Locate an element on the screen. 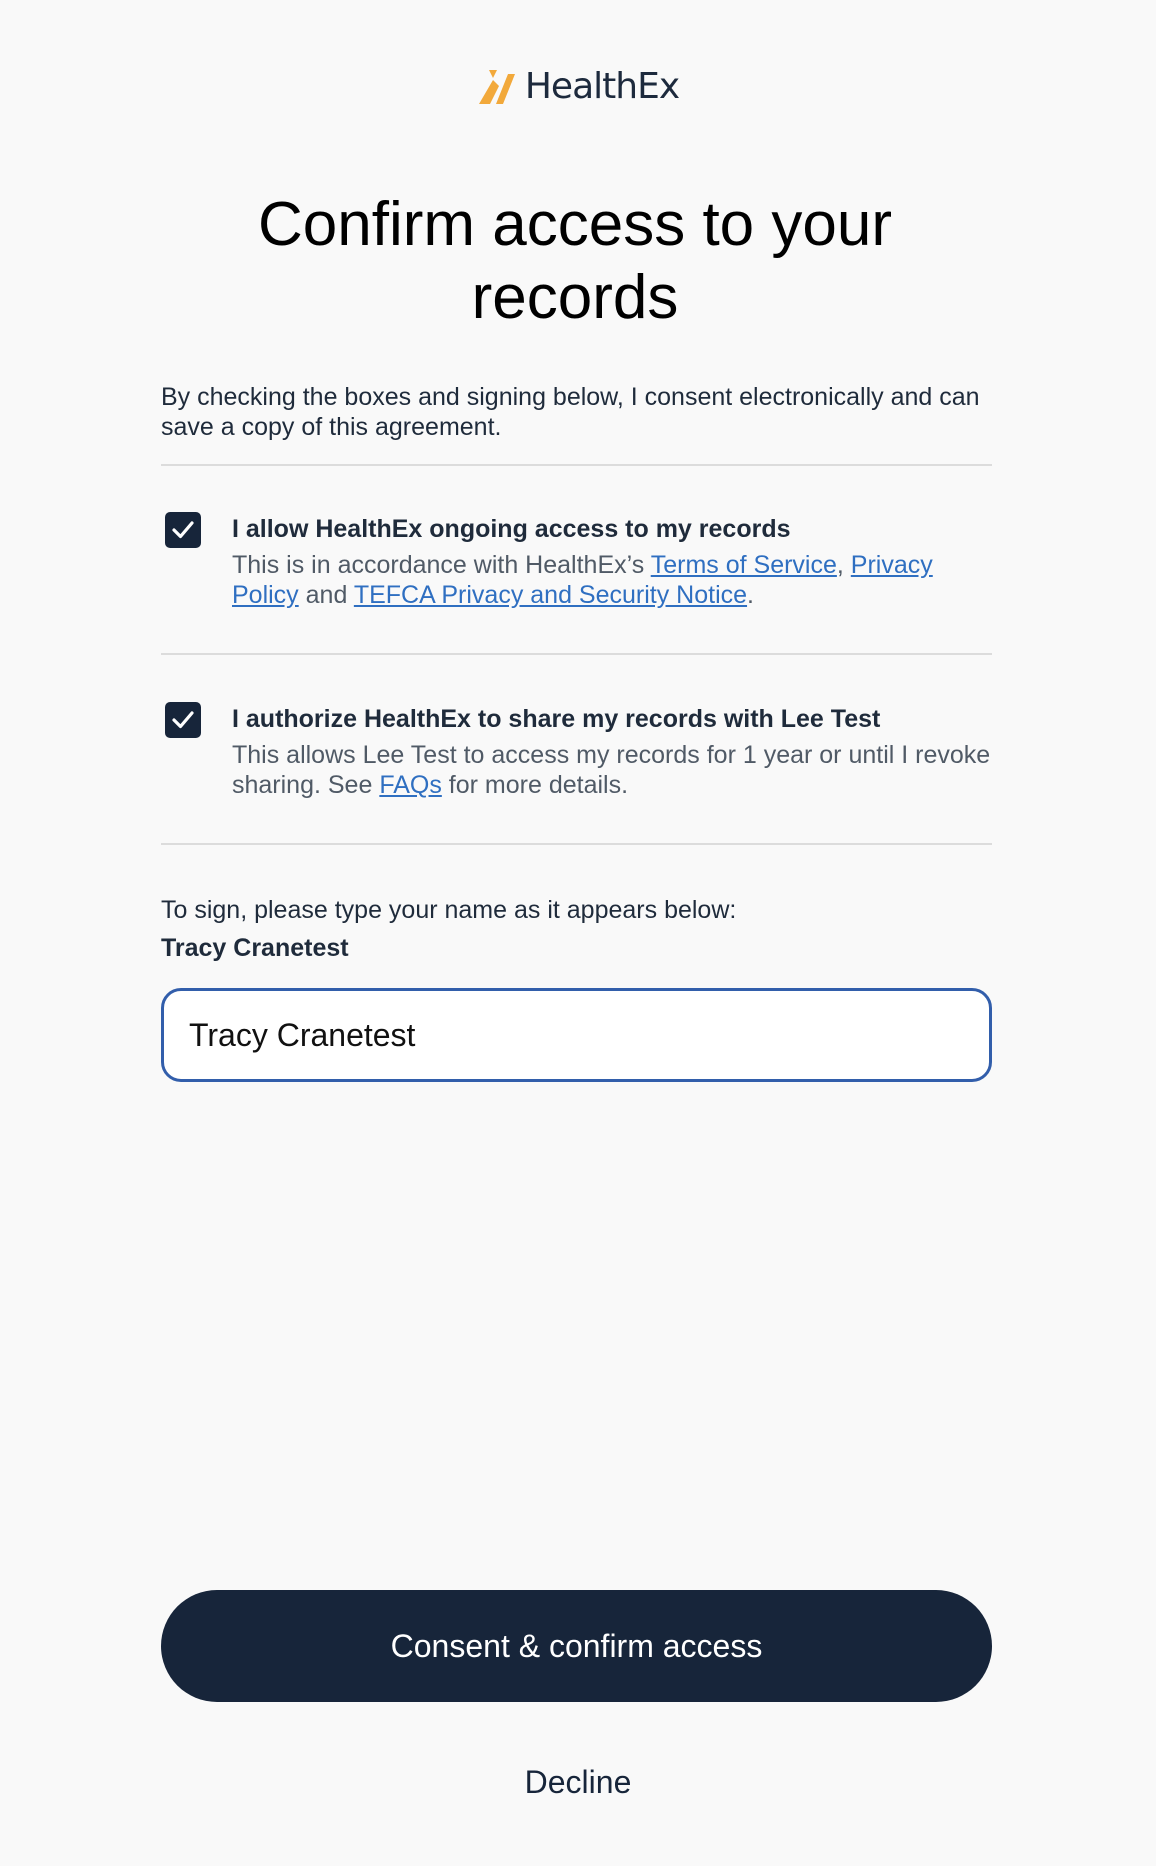 Image resolution: width=1156 pixels, height=1866 pixels. signature-input is located at coordinates (576, 1035).